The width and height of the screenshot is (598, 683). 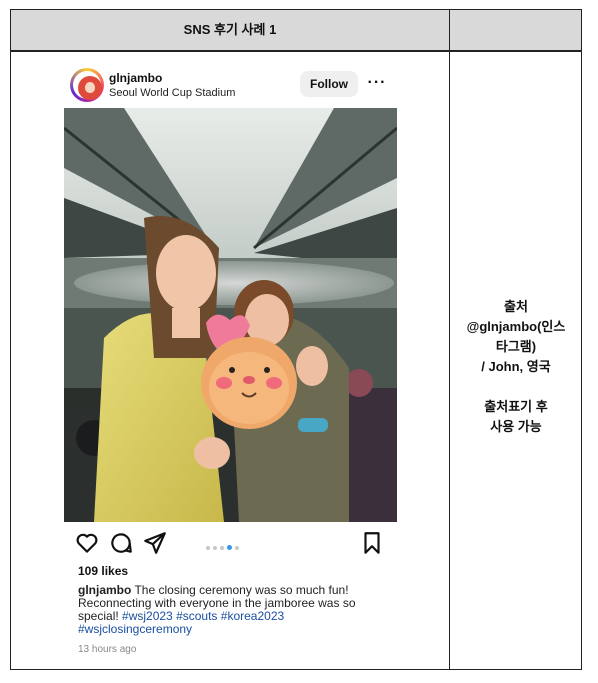 I want to click on post-actions, so click(x=230, y=543).